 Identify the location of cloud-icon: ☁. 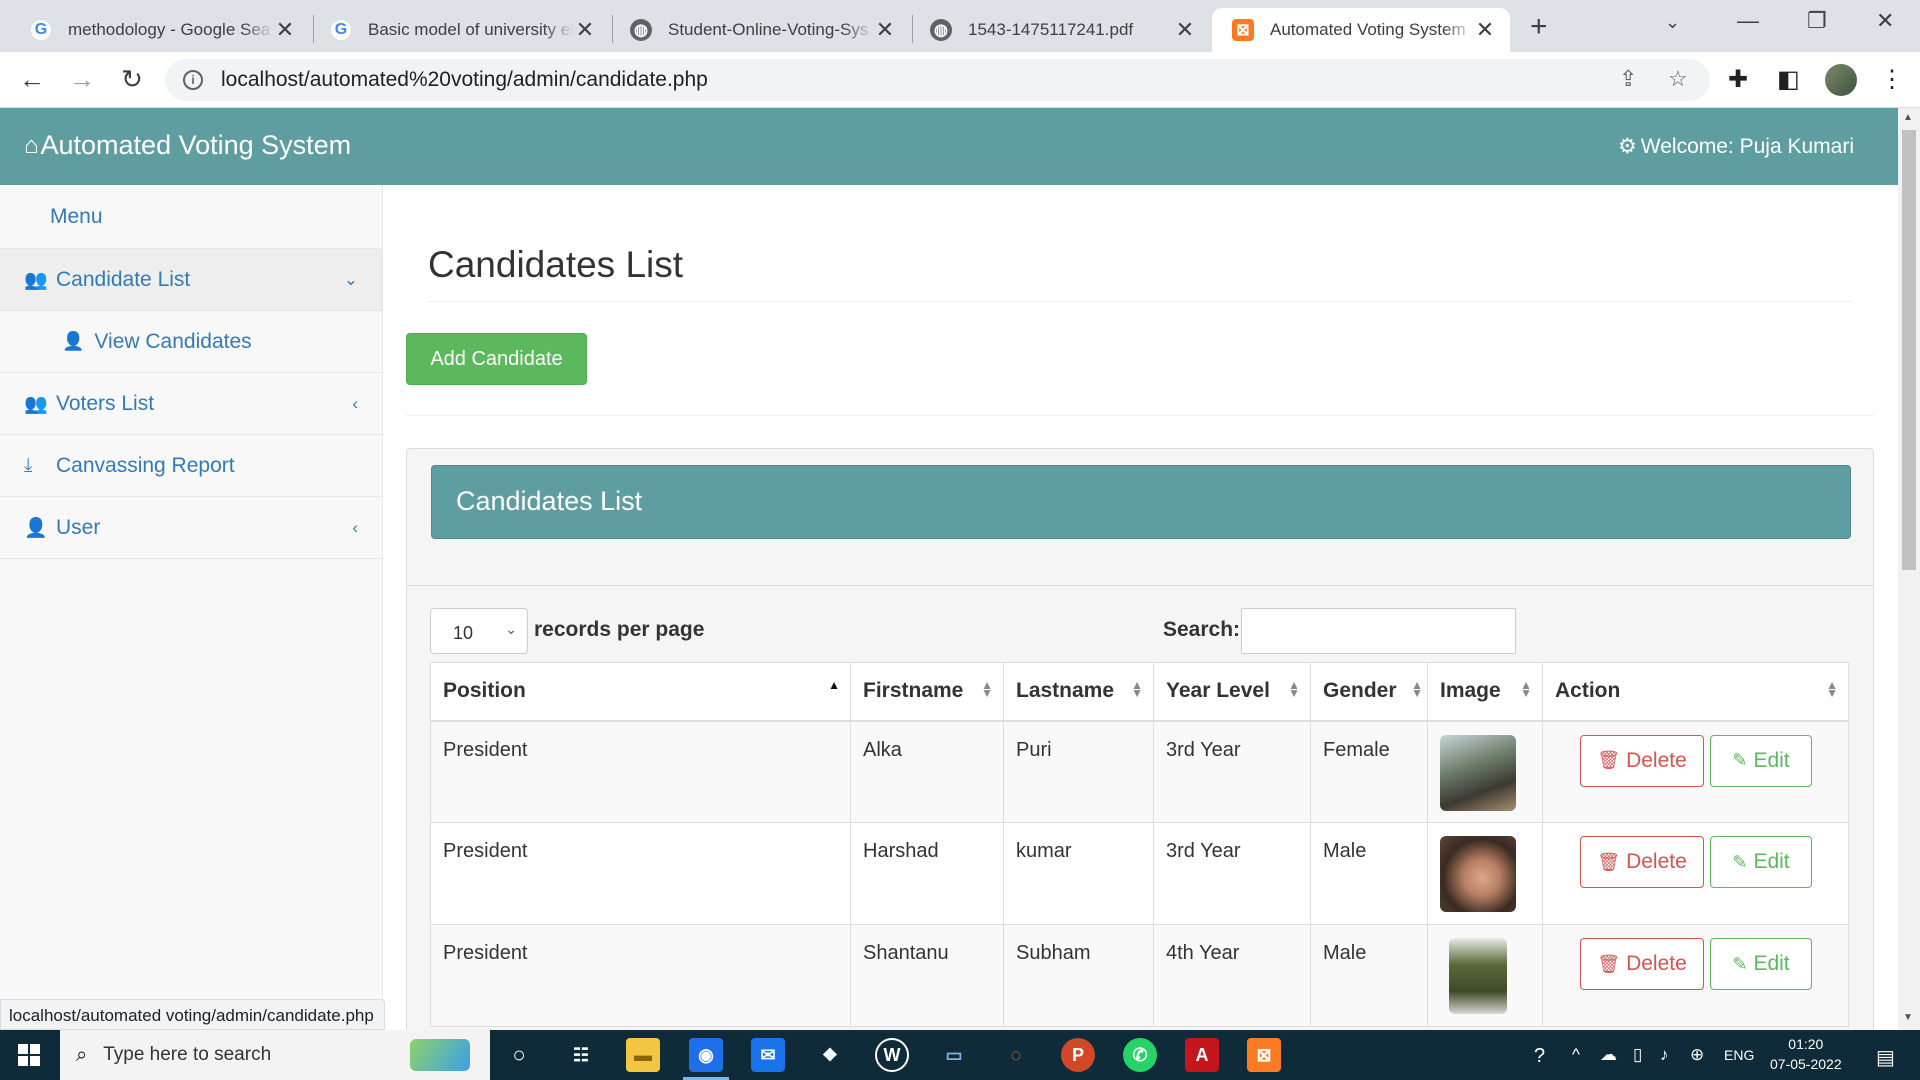
(1608, 1055).